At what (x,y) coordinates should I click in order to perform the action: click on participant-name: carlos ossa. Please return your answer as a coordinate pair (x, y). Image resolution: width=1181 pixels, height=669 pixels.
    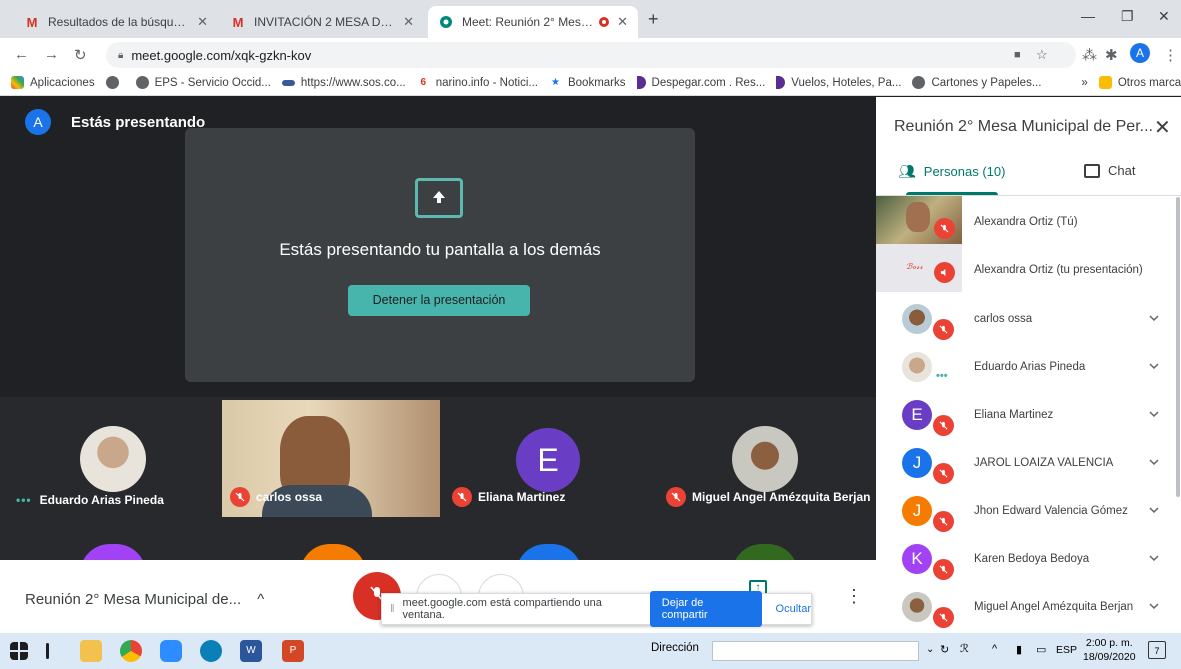
    Looking at the image, I should click on (1003, 319).